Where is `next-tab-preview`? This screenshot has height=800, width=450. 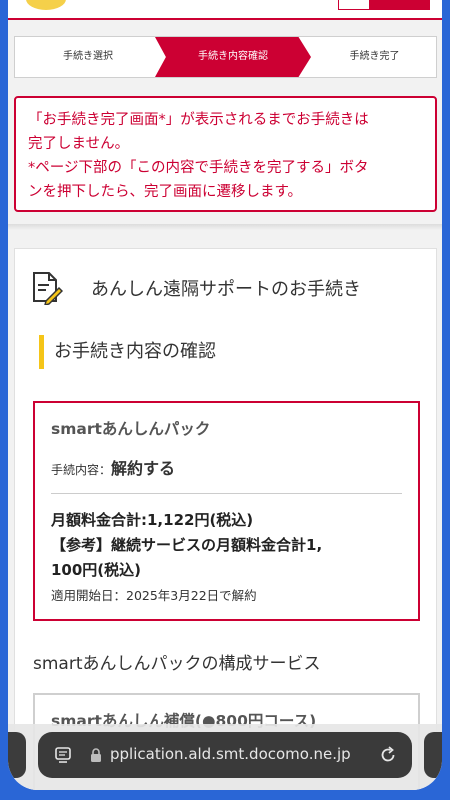 next-tab-preview is located at coordinates (433, 755).